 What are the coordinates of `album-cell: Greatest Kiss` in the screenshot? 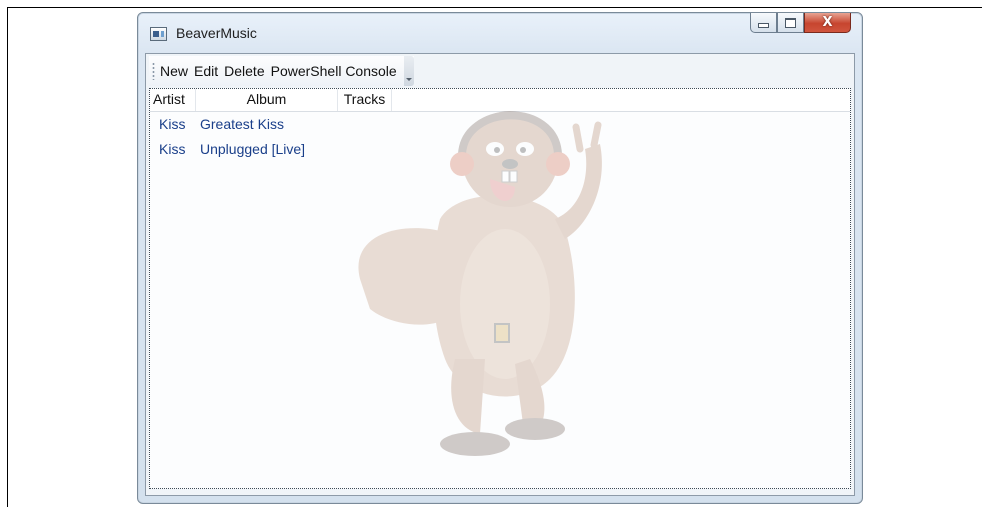 It's located at (242, 123).